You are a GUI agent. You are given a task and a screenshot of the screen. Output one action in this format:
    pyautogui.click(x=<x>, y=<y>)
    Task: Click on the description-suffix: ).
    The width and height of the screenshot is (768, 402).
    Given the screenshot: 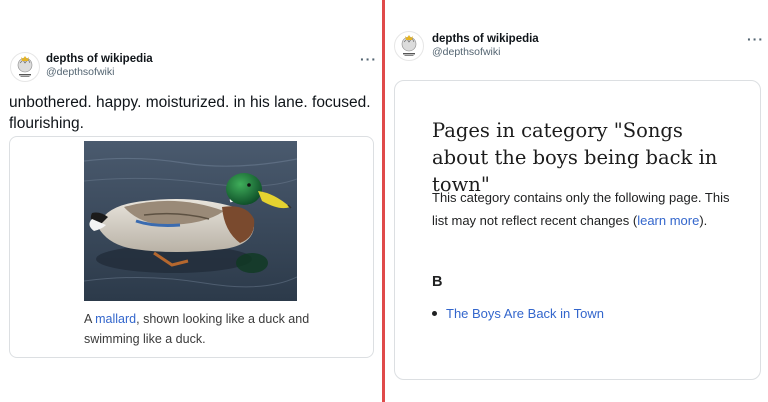 What is the action you would take?
    pyautogui.click(x=703, y=220)
    